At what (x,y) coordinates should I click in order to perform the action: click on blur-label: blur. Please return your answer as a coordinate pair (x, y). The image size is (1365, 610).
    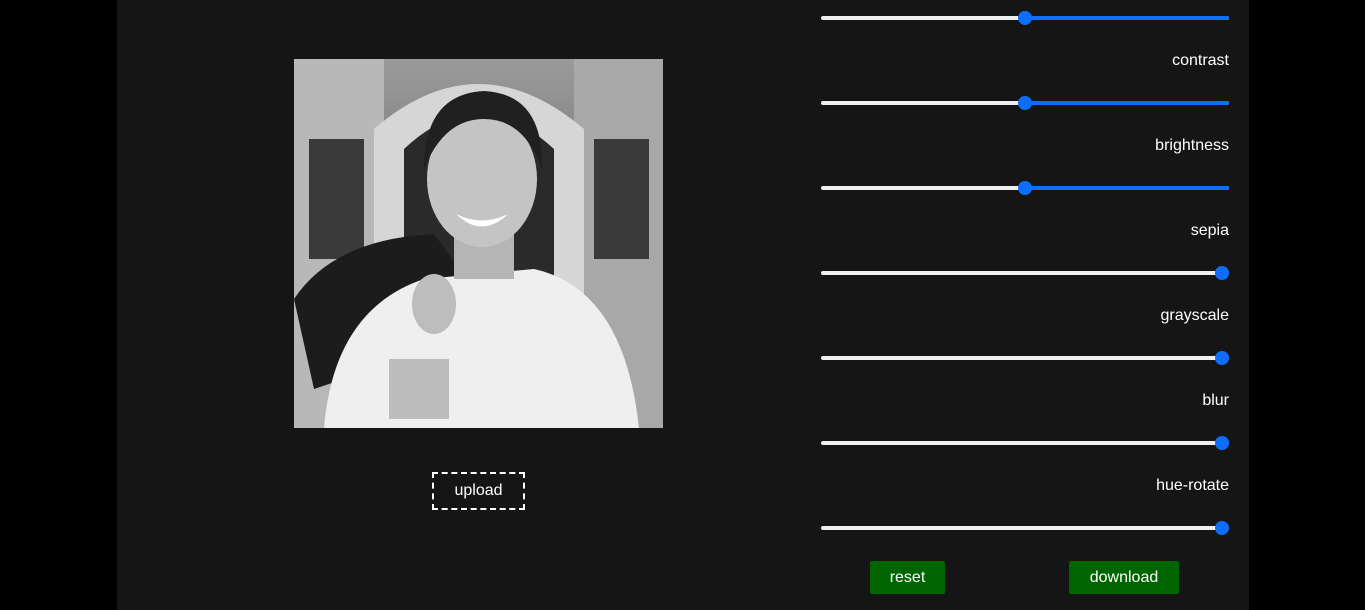
    Looking at the image, I should click on (1215, 400).